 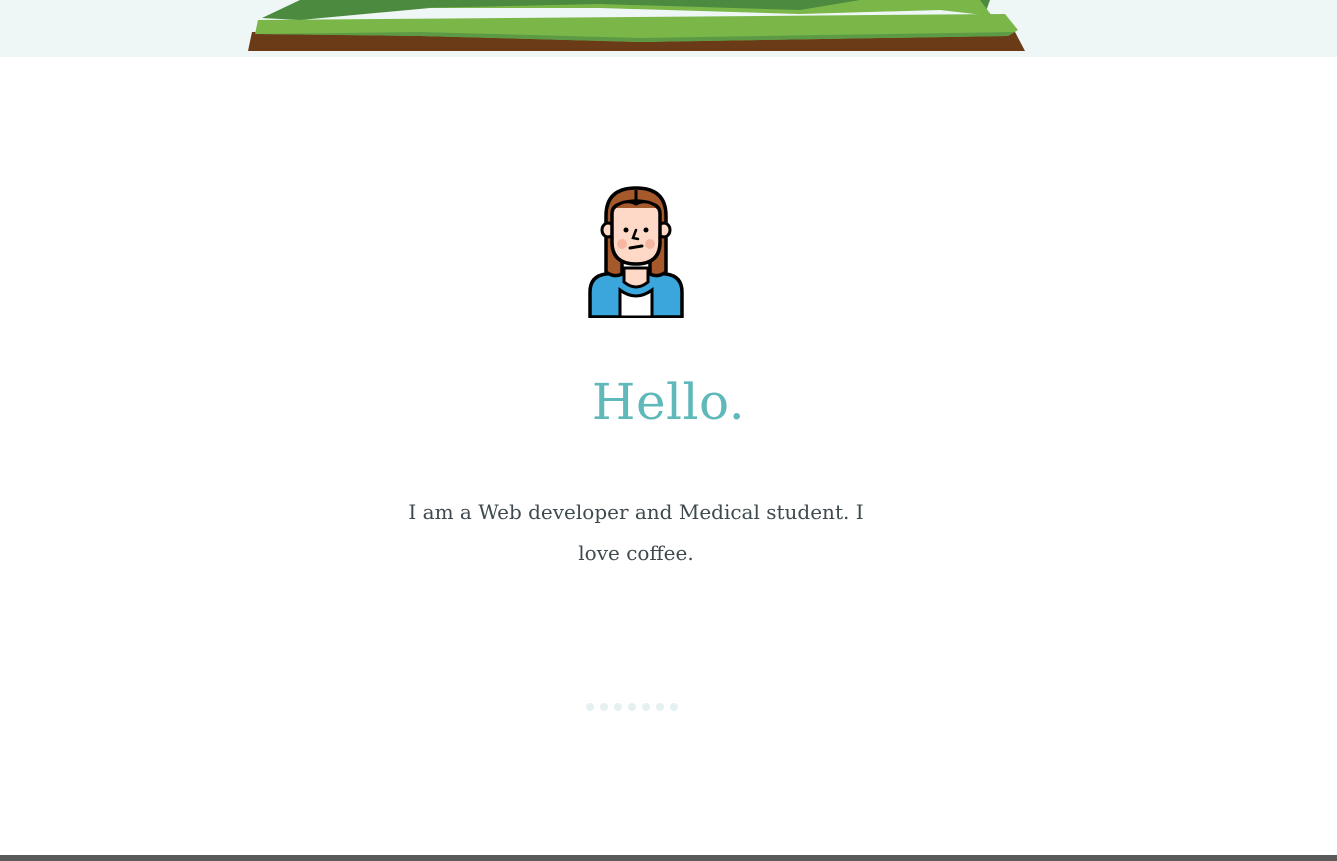 What do you see at coordinates (636, 252) in the screenshot?
I see `woman-avatar-illustration` at bounding box center [636, 252].